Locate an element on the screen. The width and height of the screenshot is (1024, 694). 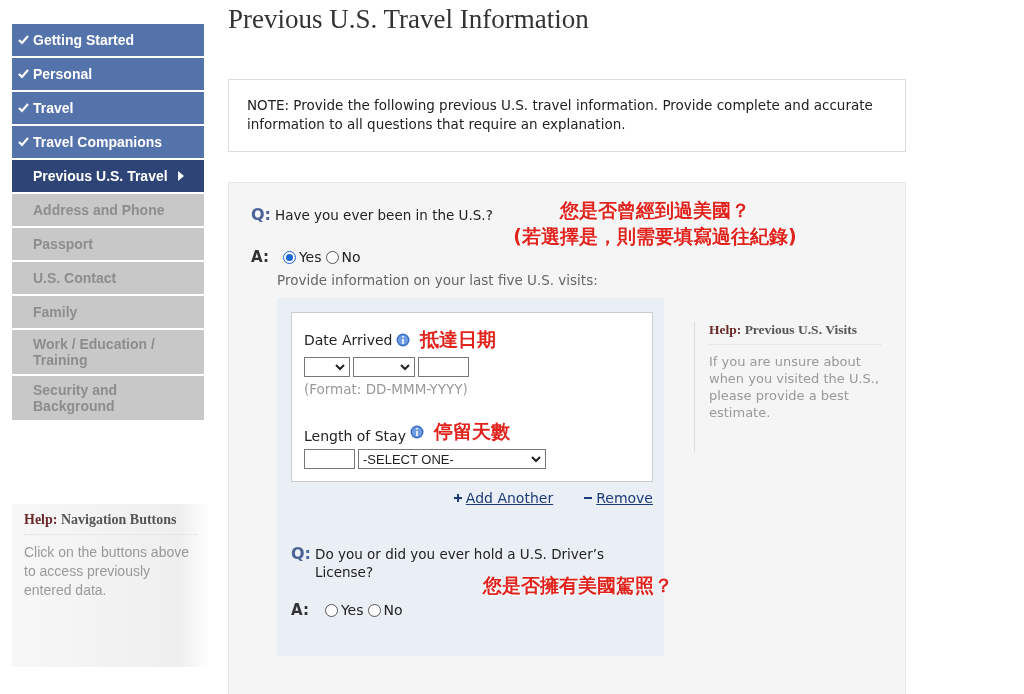
unit-dropdown: -SELECT ONE- is located at coordinates (452, 459).